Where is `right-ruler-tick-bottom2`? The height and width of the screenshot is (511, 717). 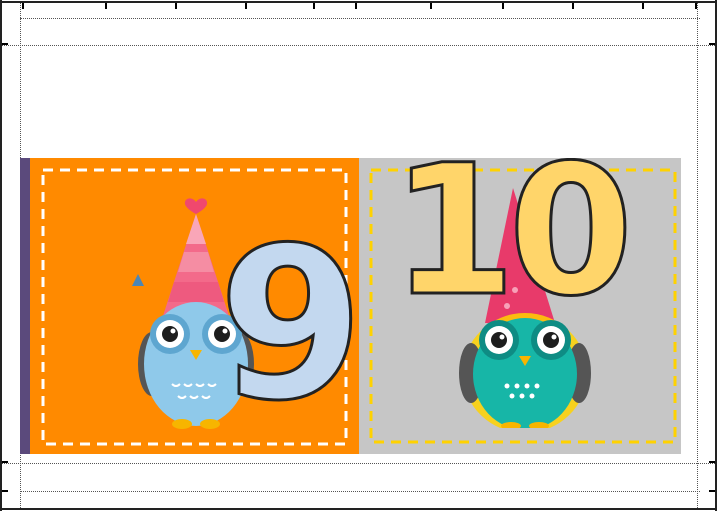
right-ruler-tick-bottom2 is located at coordinates (712, 491).